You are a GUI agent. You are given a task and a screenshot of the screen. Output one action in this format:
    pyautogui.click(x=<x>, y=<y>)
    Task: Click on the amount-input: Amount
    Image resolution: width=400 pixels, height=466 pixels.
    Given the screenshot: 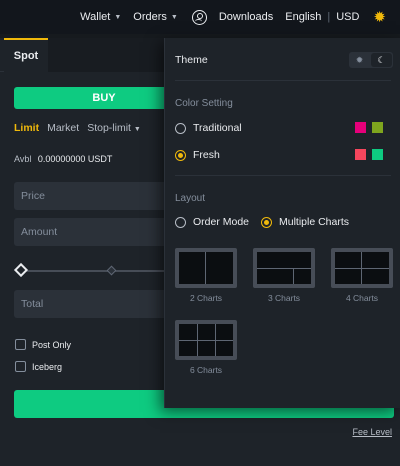 What is the action you would take?
    pyautogui.click(x=94, y=232)
    